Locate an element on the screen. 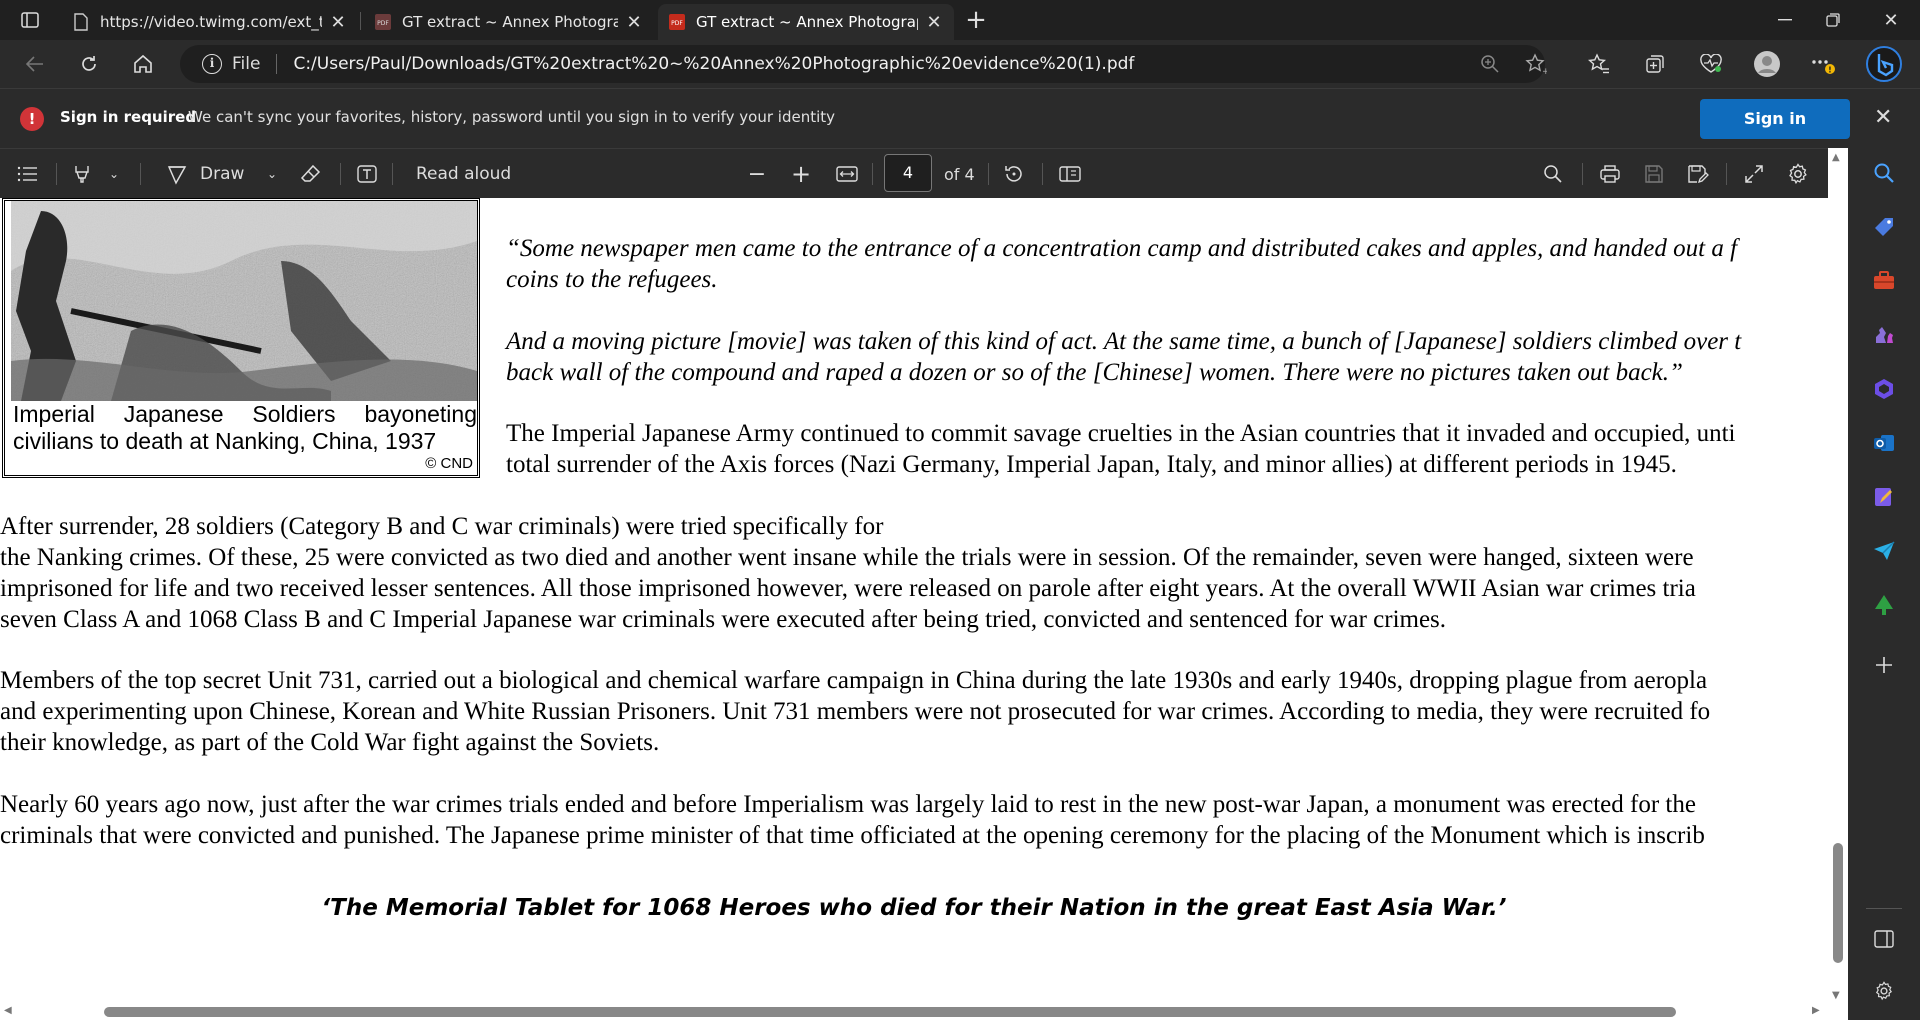 Image resolution: width=1920 pixels, height=1020 pixels. add-text-icon is located at coordinates (367, 174).